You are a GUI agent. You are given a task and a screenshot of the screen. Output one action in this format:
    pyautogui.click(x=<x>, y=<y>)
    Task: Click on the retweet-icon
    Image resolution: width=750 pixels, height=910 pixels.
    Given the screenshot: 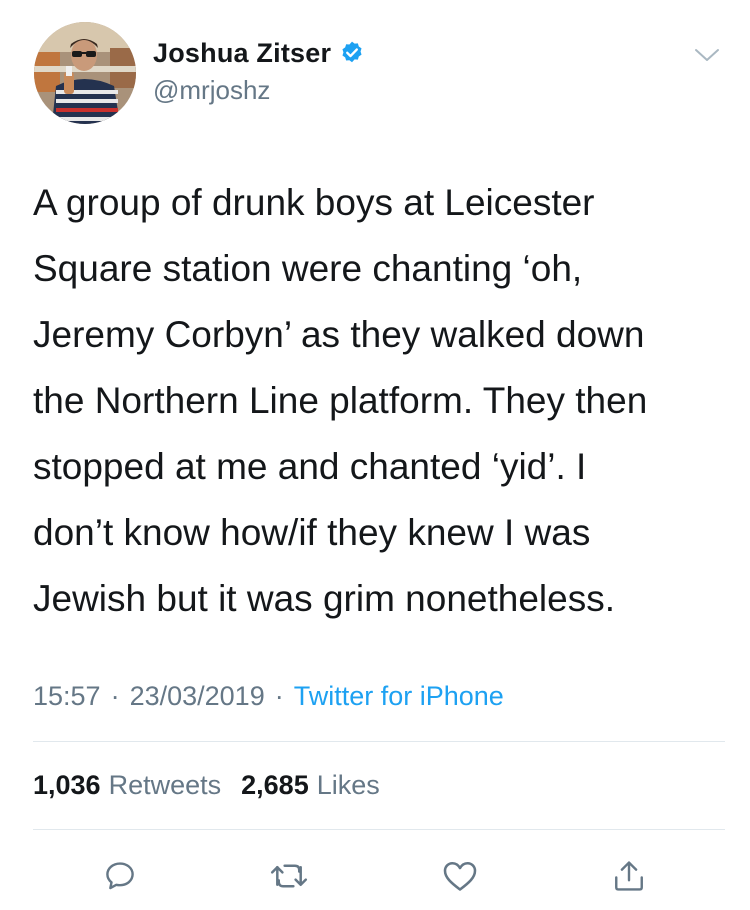 What is the action you would take?
    pyautogui.click(x=289, y=876)
    